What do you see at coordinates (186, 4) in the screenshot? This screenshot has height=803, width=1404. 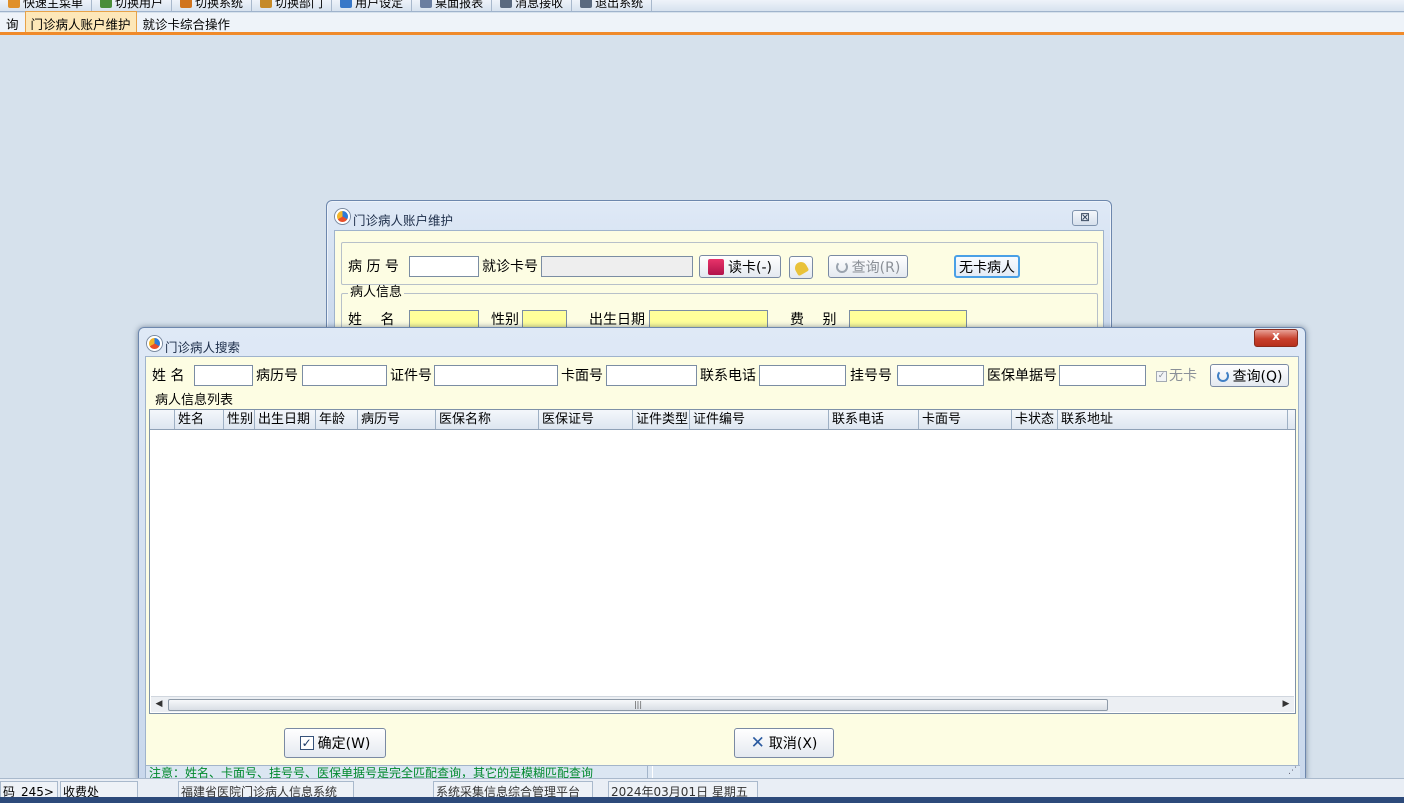 I see `system-icon` at bounding box center [186, 4].